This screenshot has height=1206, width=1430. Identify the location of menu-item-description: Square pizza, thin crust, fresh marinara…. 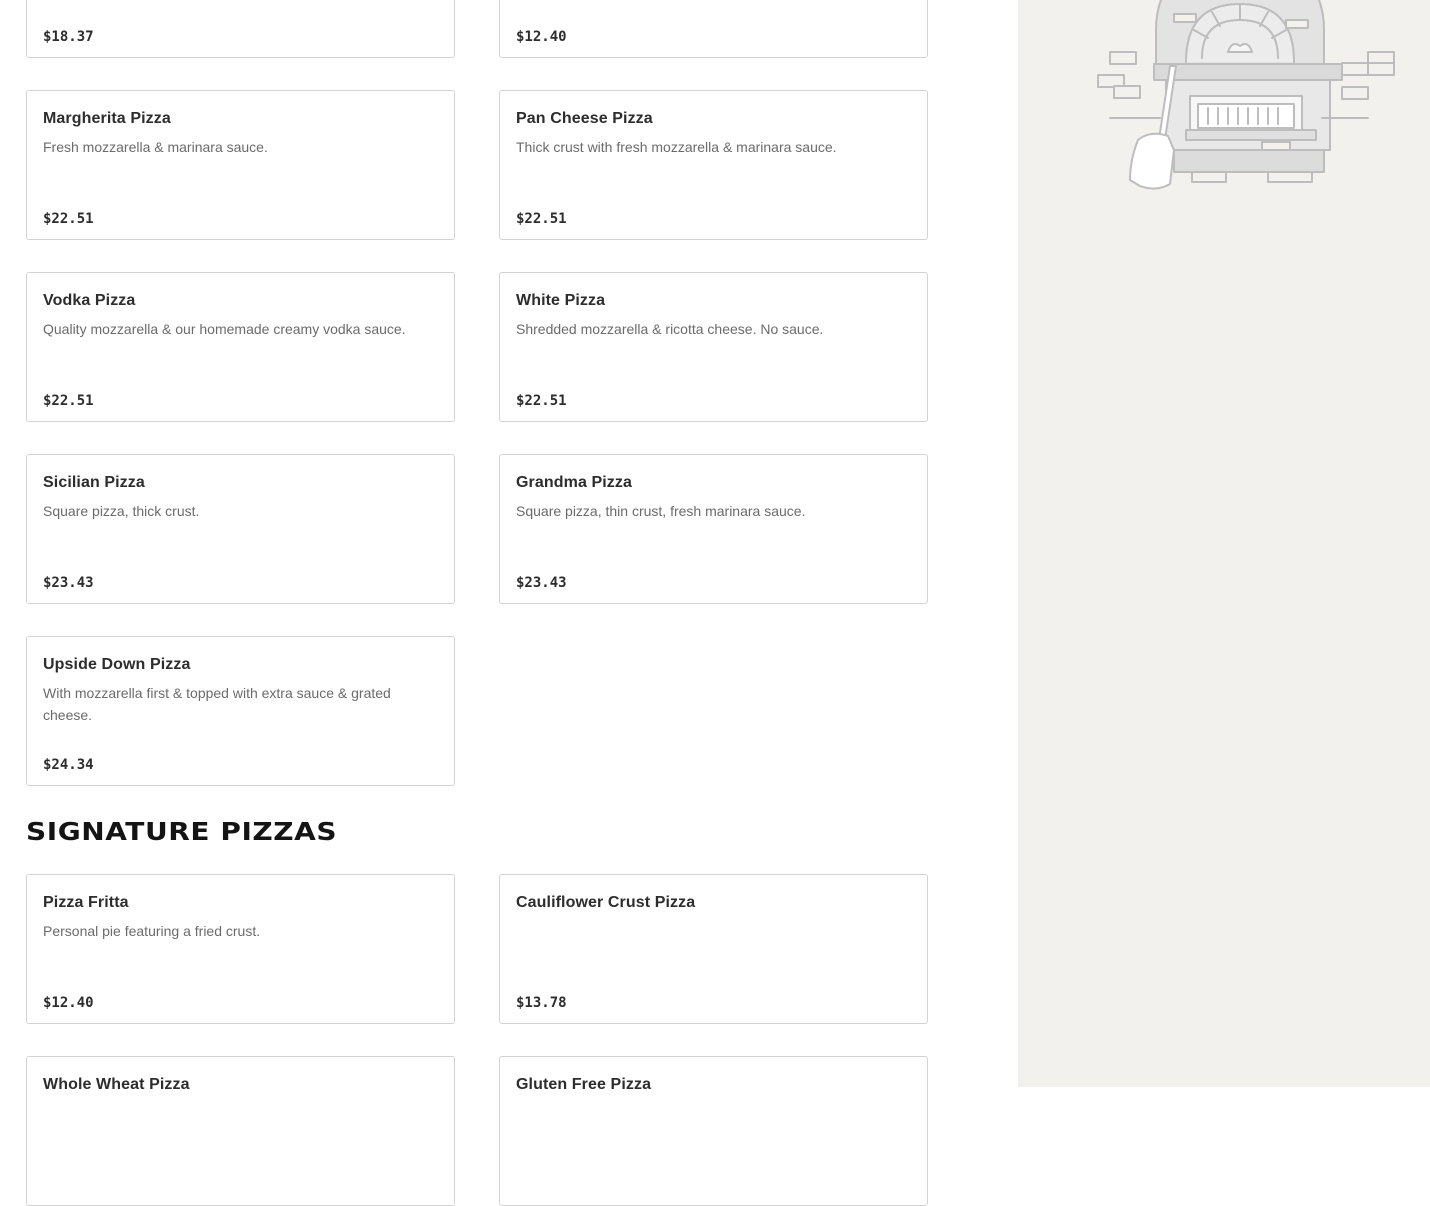
(661, 511).